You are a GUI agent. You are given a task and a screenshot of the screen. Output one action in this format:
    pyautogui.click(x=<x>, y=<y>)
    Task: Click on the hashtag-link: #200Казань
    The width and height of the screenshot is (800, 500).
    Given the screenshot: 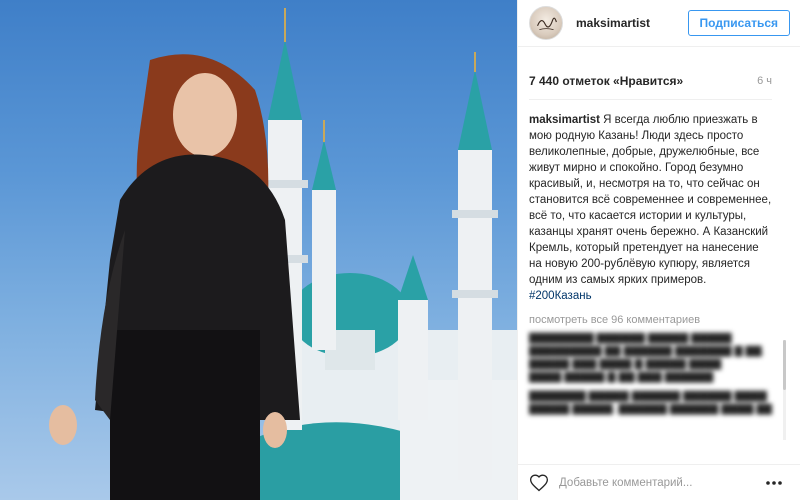 What is the action you would take?
    pyautogui.click(x=650, y=296)
    